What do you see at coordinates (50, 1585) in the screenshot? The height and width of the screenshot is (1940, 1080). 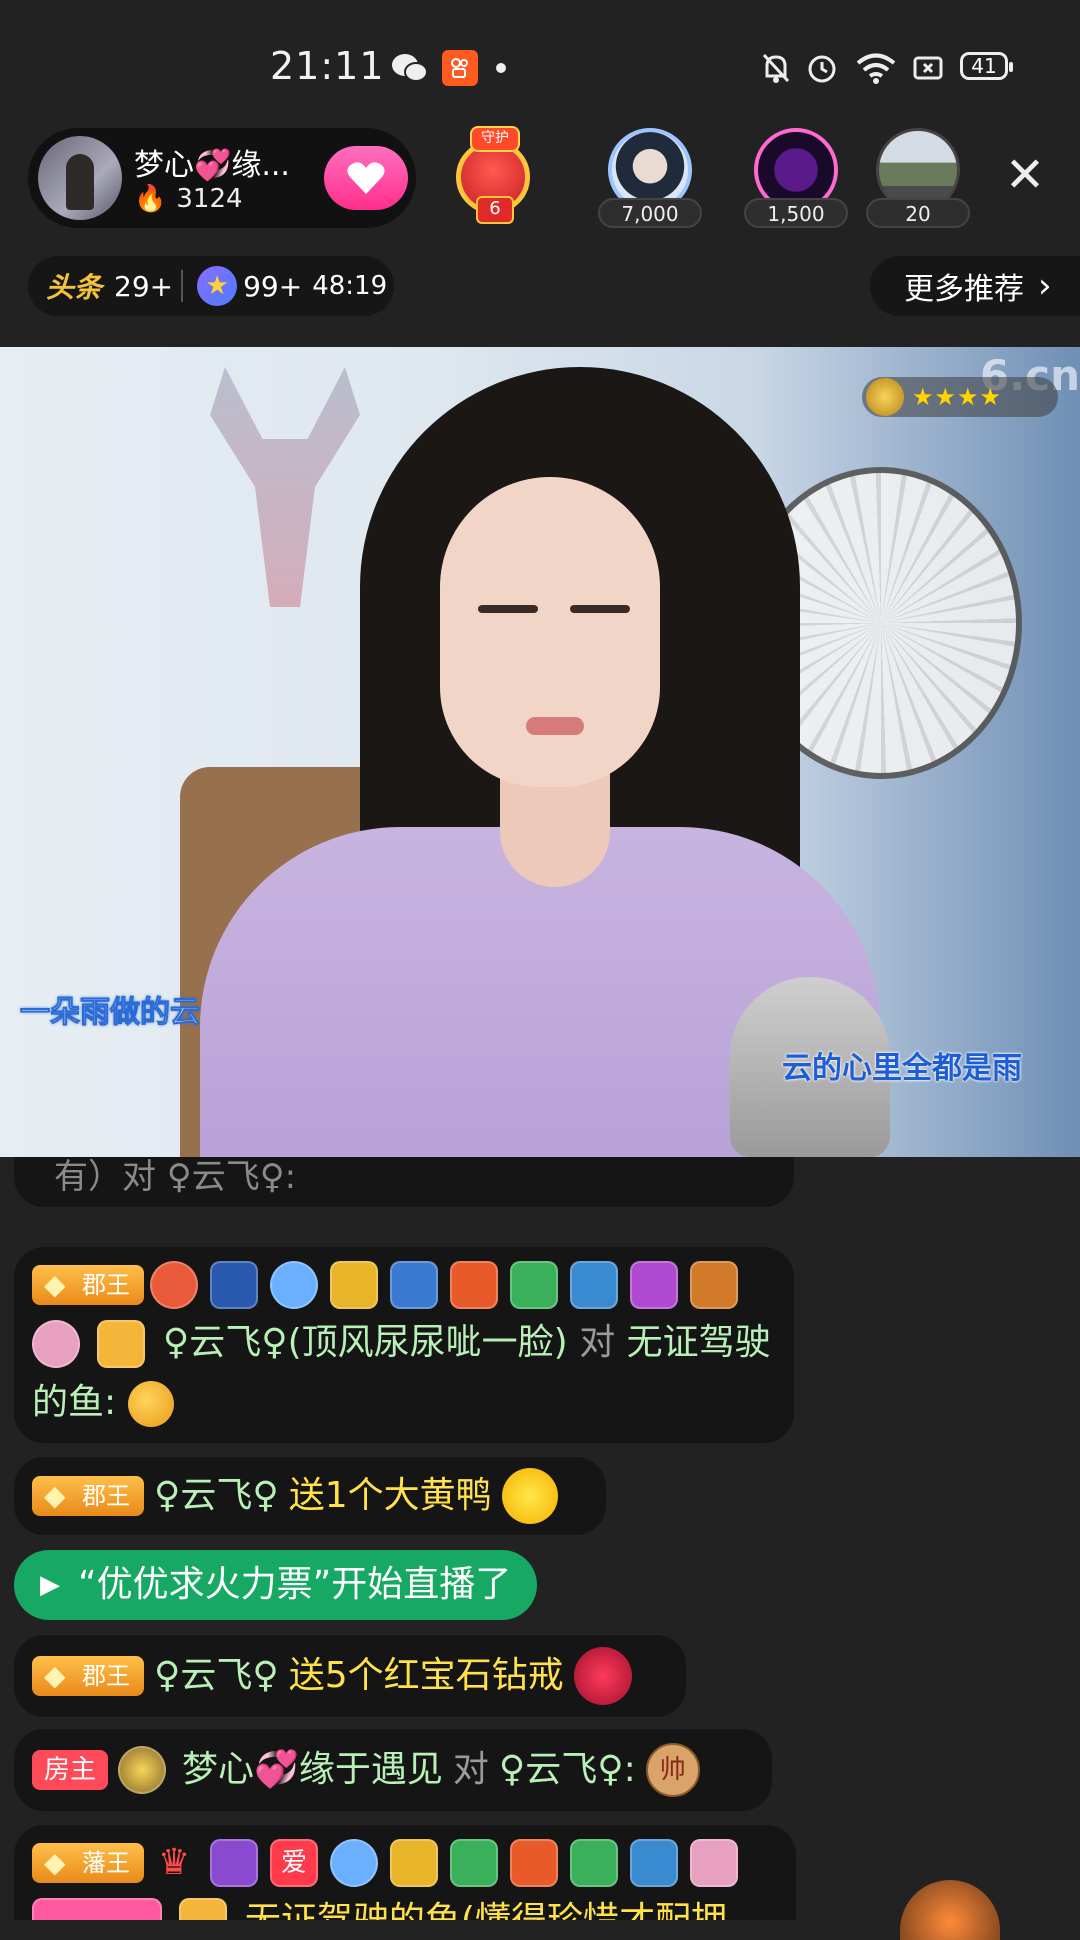 I see `play-icon: ▶` at bounding box center [50, 1585].